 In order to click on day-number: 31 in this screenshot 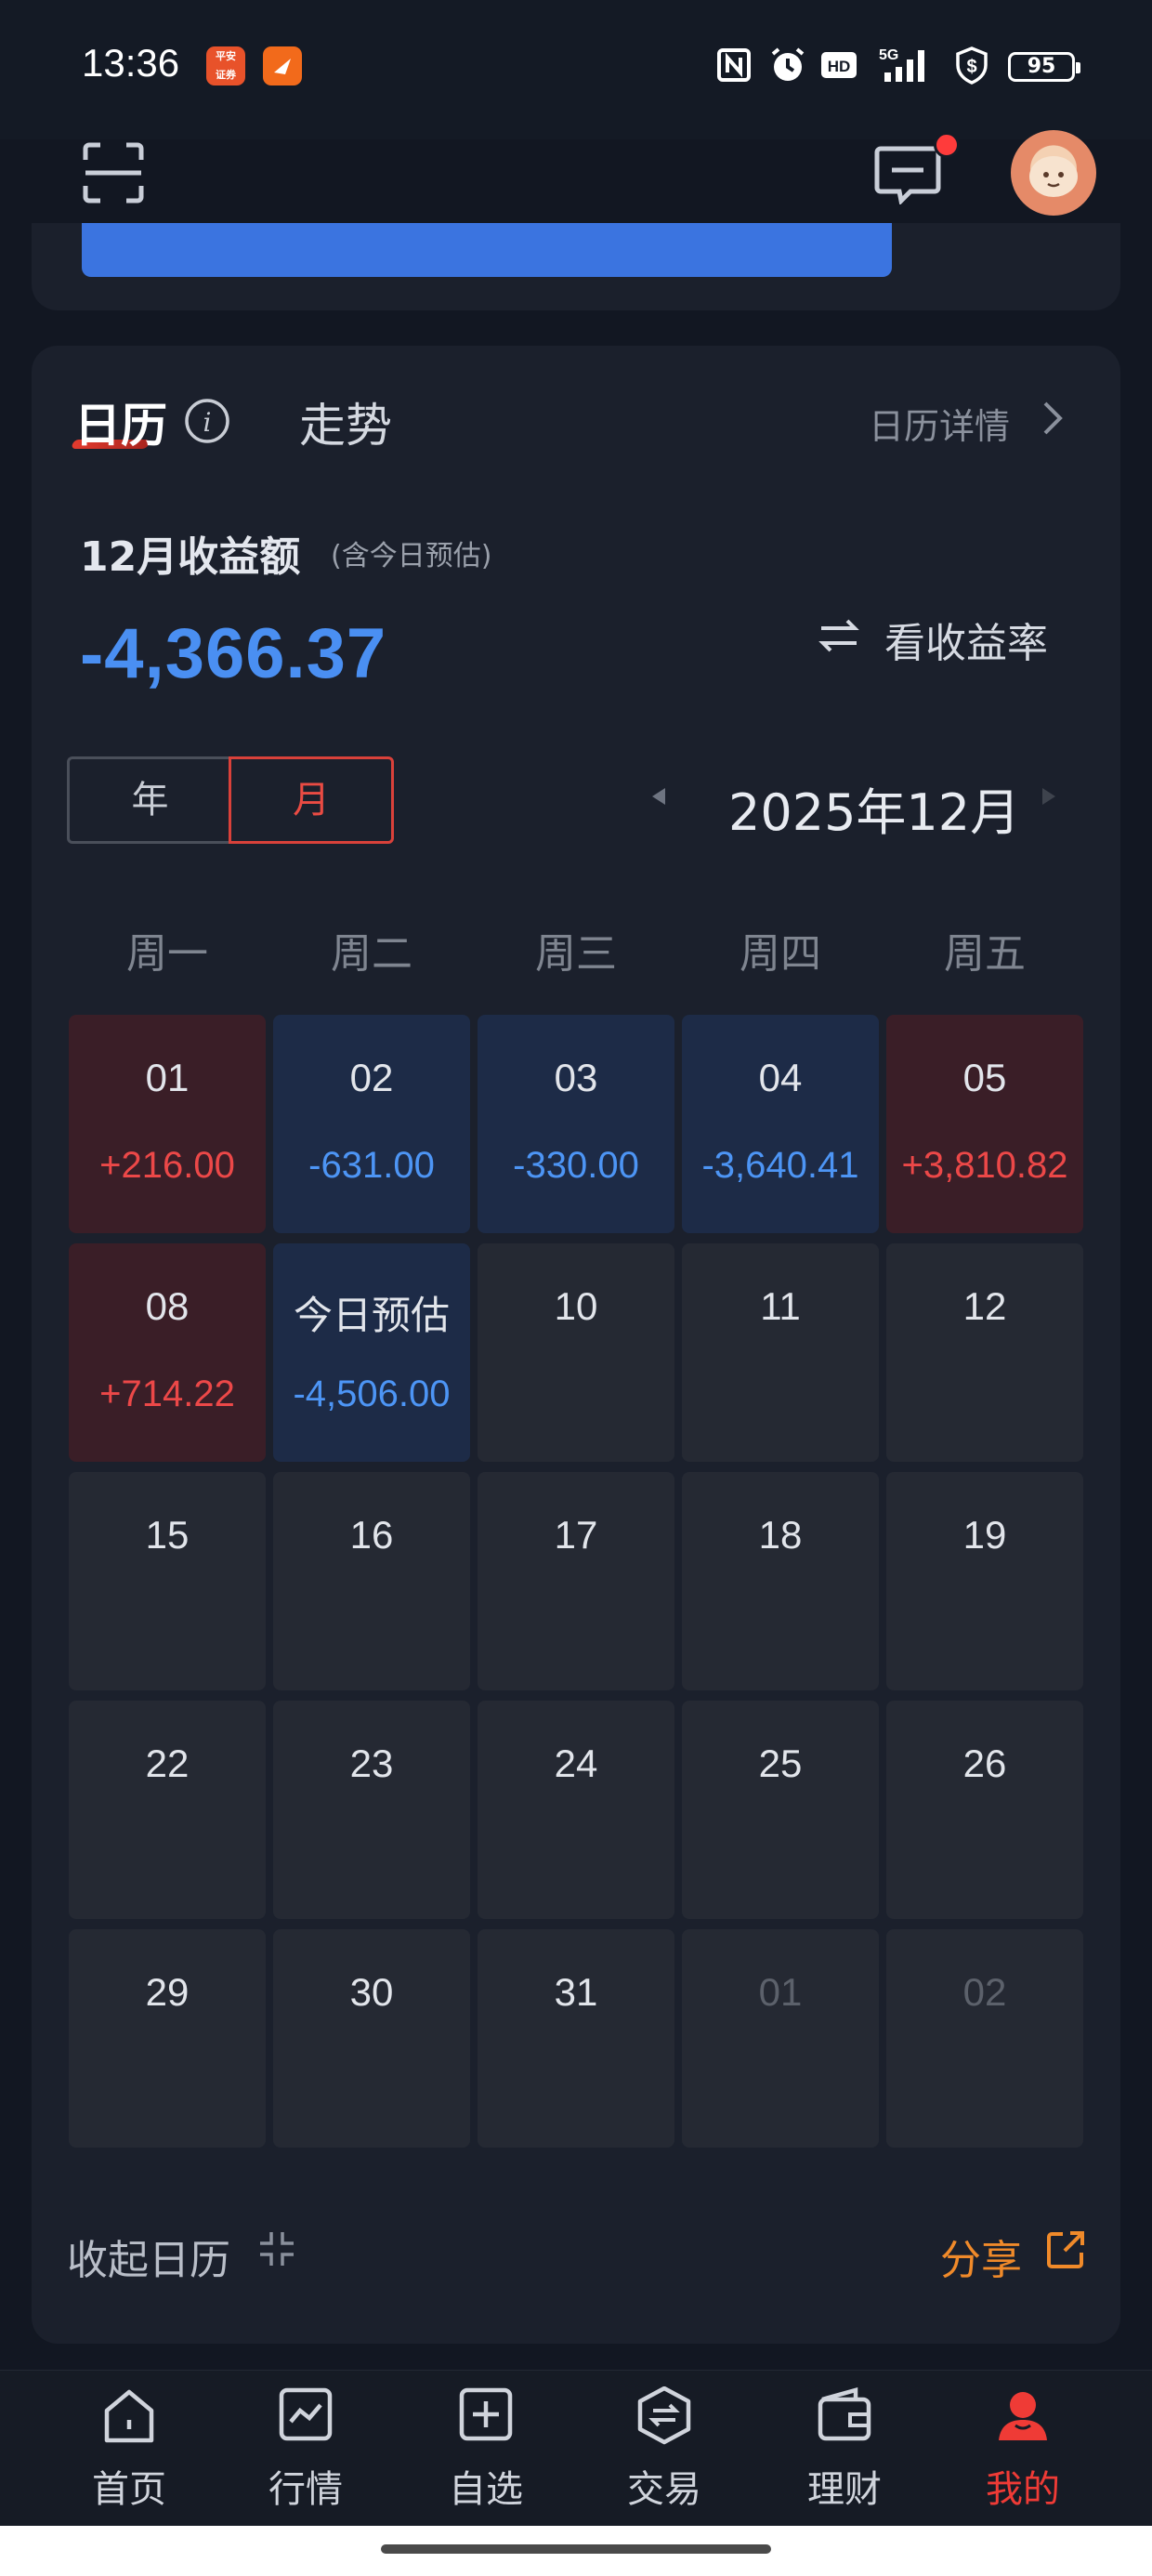, I will do `click(576, 1992)`.